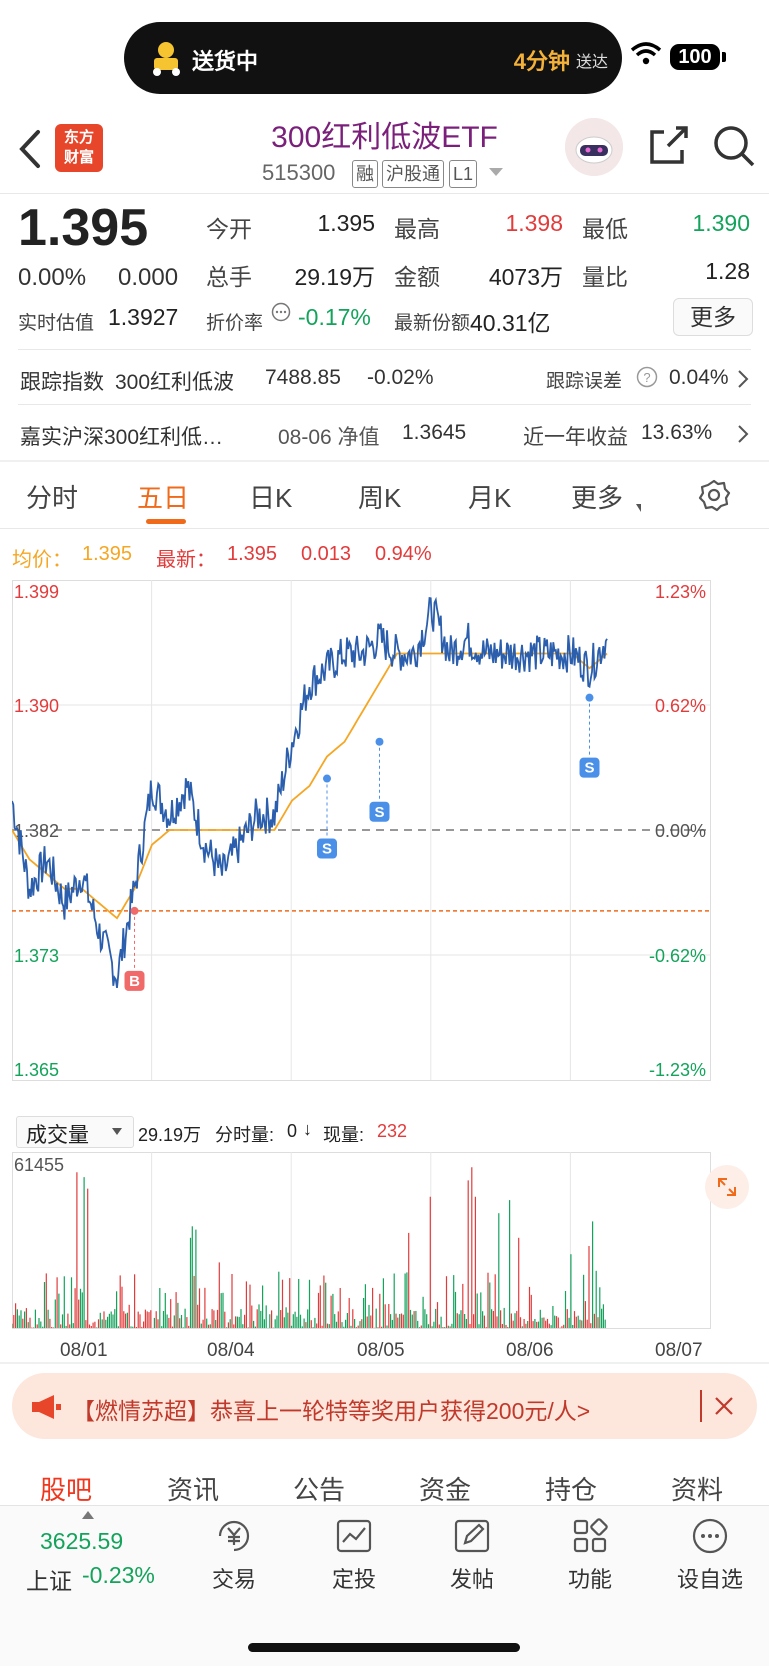  What do you see at coordinates (175, 382) in the screenshot?
I see `tracking-index-name: 300红利低波` at bounding box center [175, 382].